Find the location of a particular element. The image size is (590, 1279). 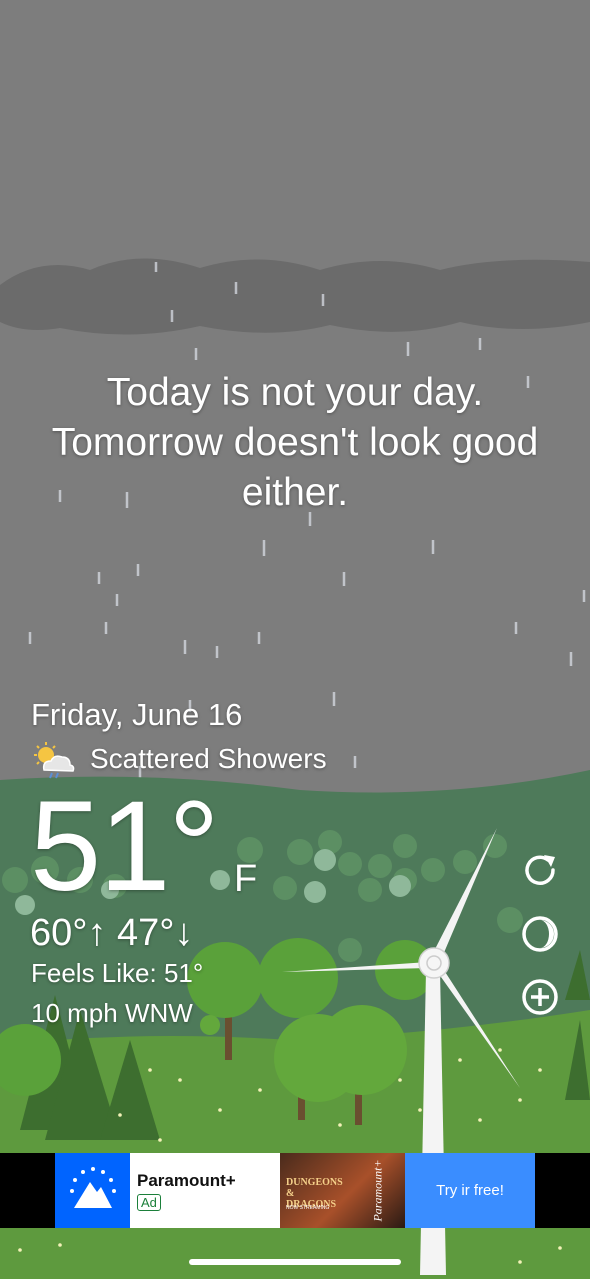

paramount-logo-icon is located at coordinates (92, 1190).